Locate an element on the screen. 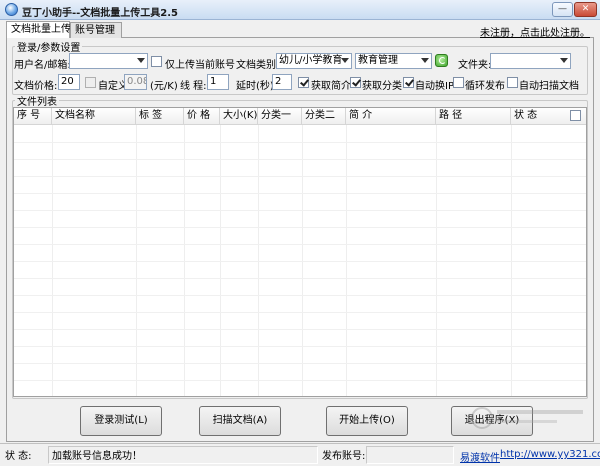 The image size is (600, 466). column-header-path: 路 径 is located at coordinates (473, 116).